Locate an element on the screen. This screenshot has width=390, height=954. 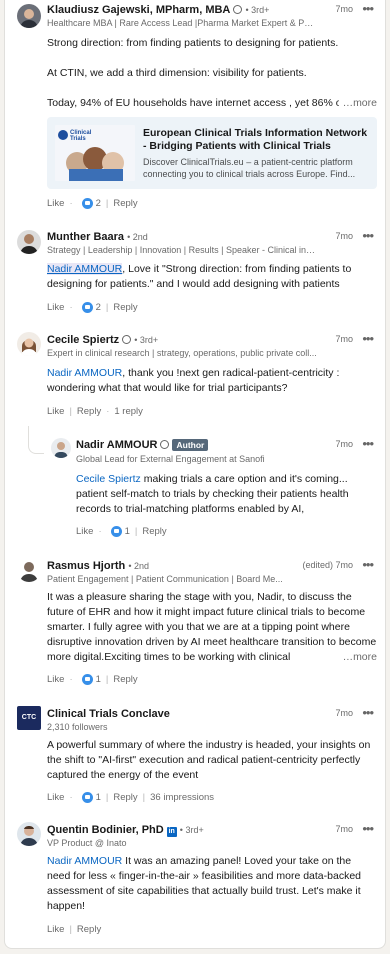
logo-text: CTC is located at coordinates (29, 717).